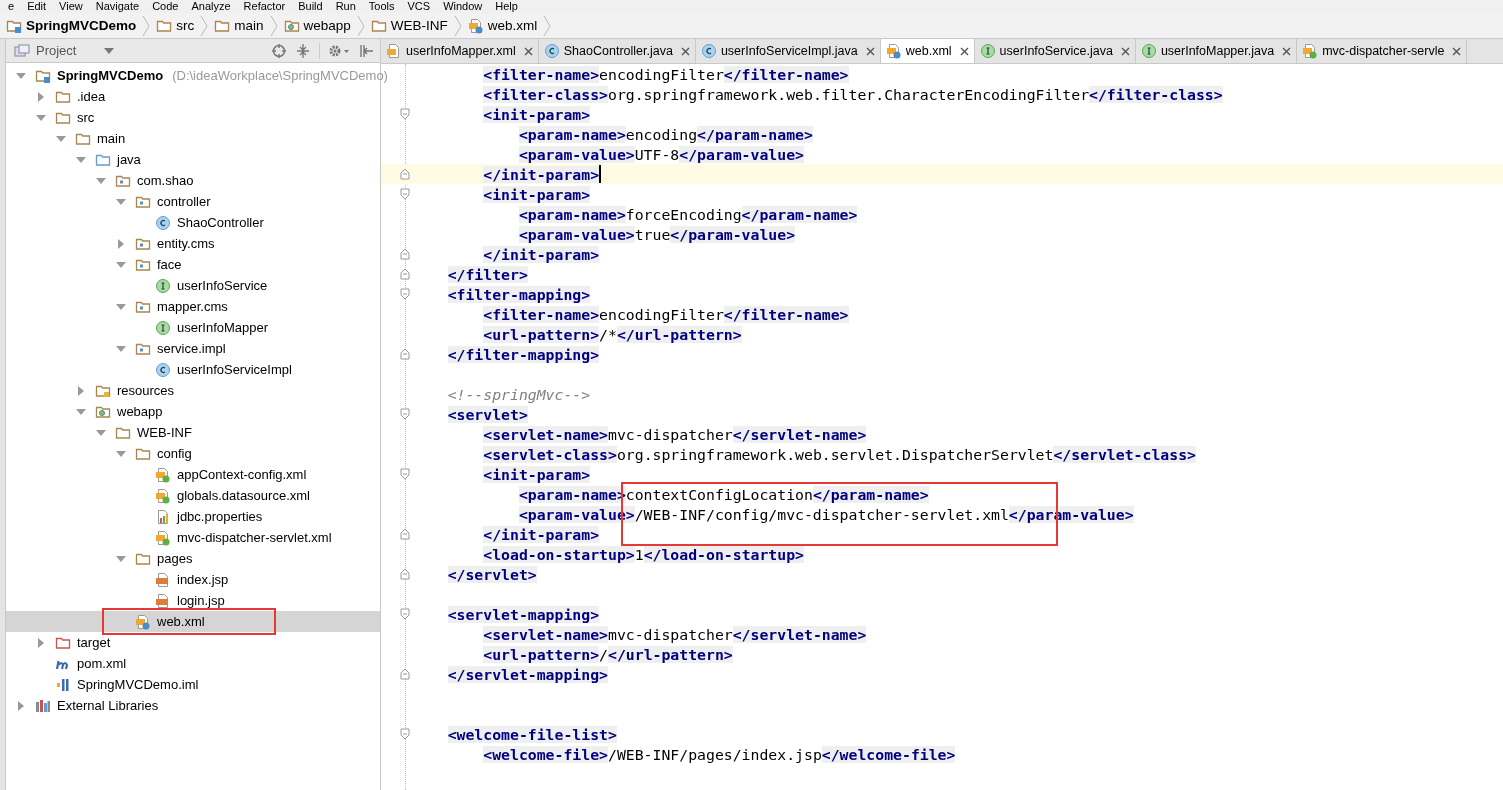  What do you see at coordinates (193, 663) in the screenshot?
I see `tree-item: pom.xml` at bounding box center [193, 663].